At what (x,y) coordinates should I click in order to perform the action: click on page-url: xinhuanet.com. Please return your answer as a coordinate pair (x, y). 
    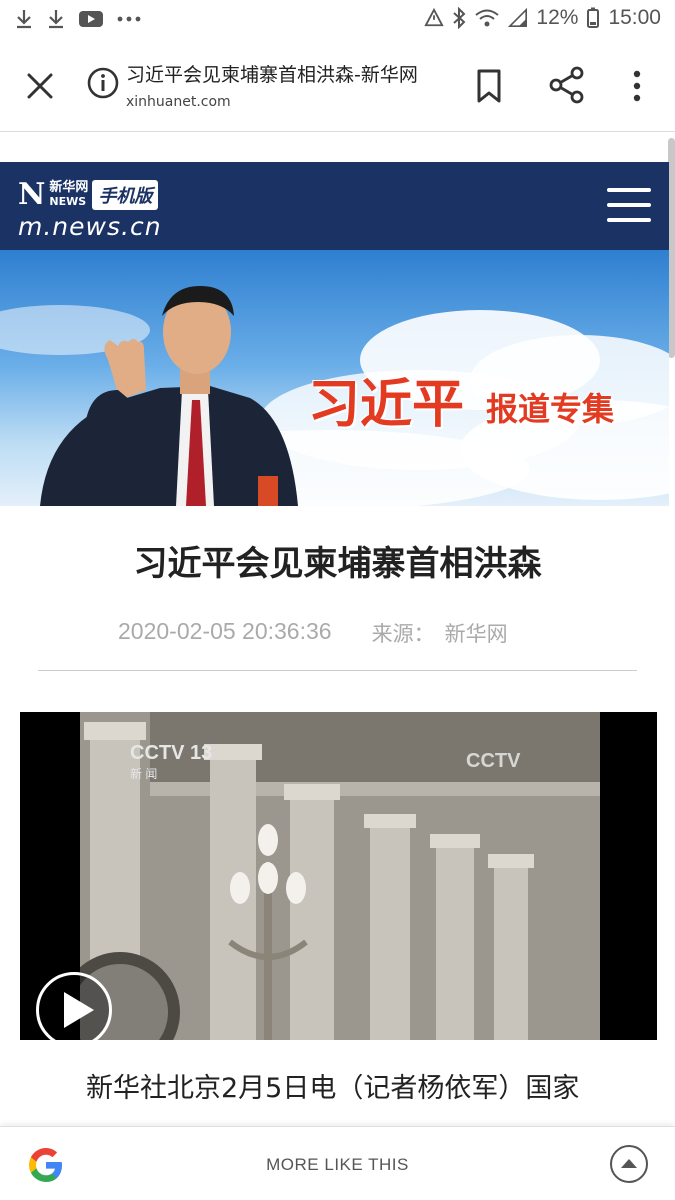
    Looking at the image, I should click on (178, 102).